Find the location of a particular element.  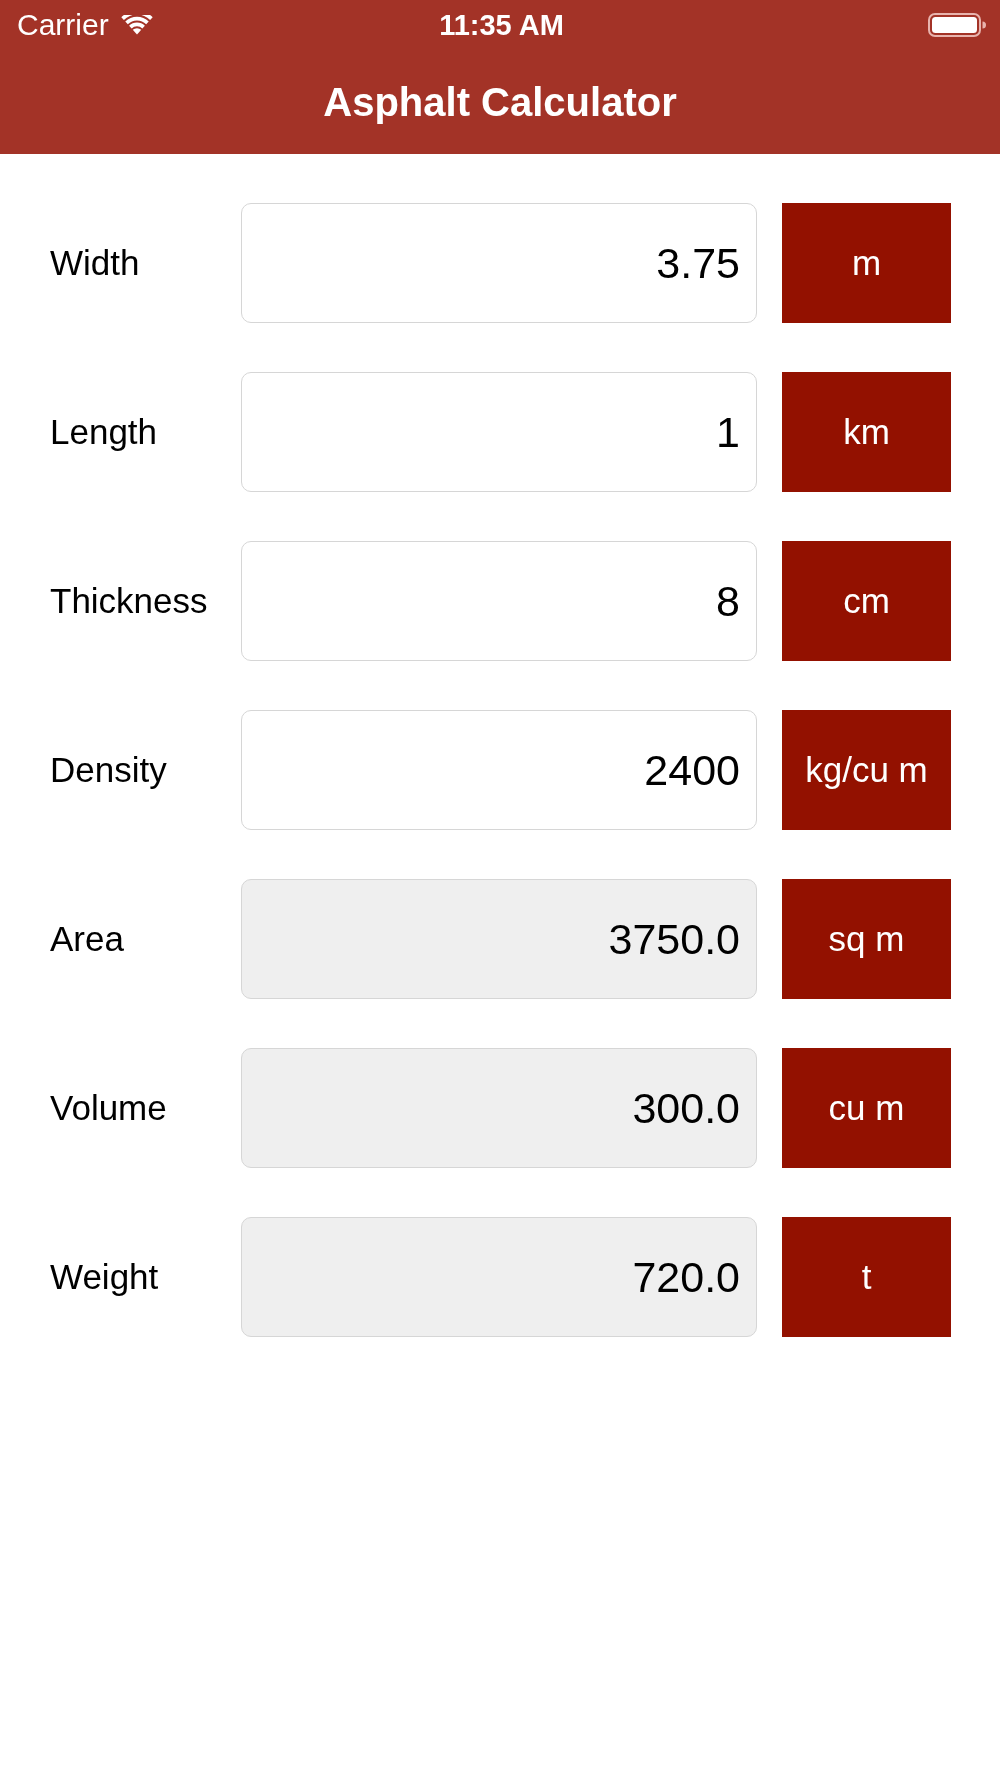

field-label: Thickness is located at coordinates (129, 601).